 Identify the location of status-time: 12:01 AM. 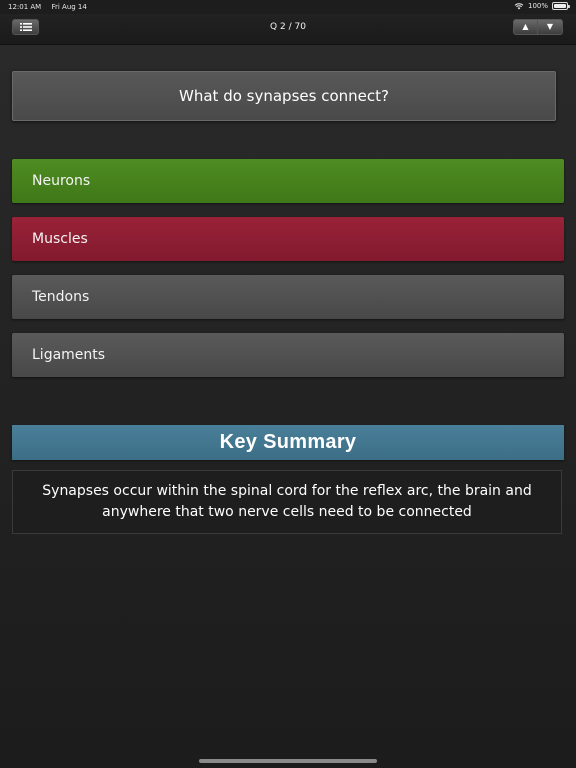
(25, 7).